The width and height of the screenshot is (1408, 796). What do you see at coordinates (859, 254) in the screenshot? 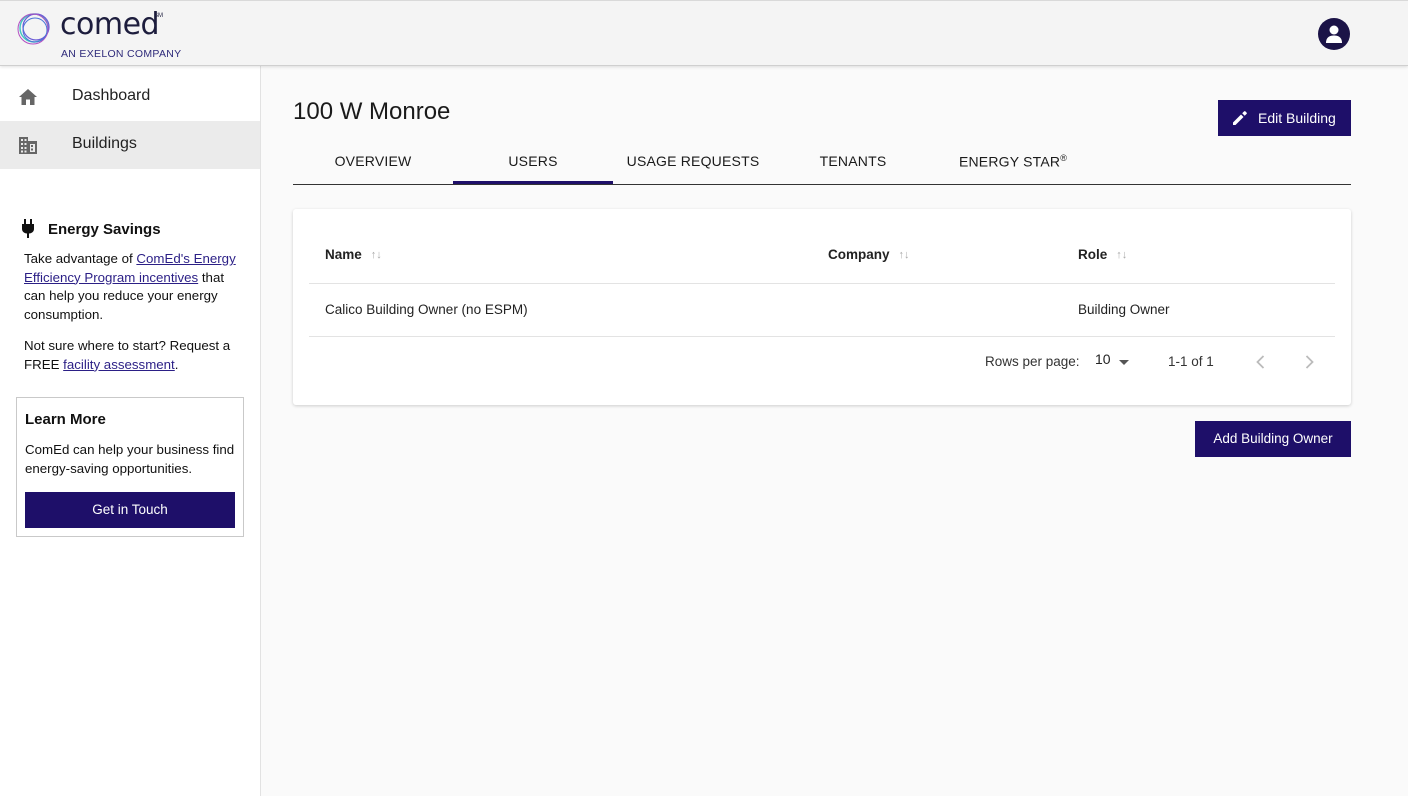
I see `column-label: Company` at bounding box center [859, 254].